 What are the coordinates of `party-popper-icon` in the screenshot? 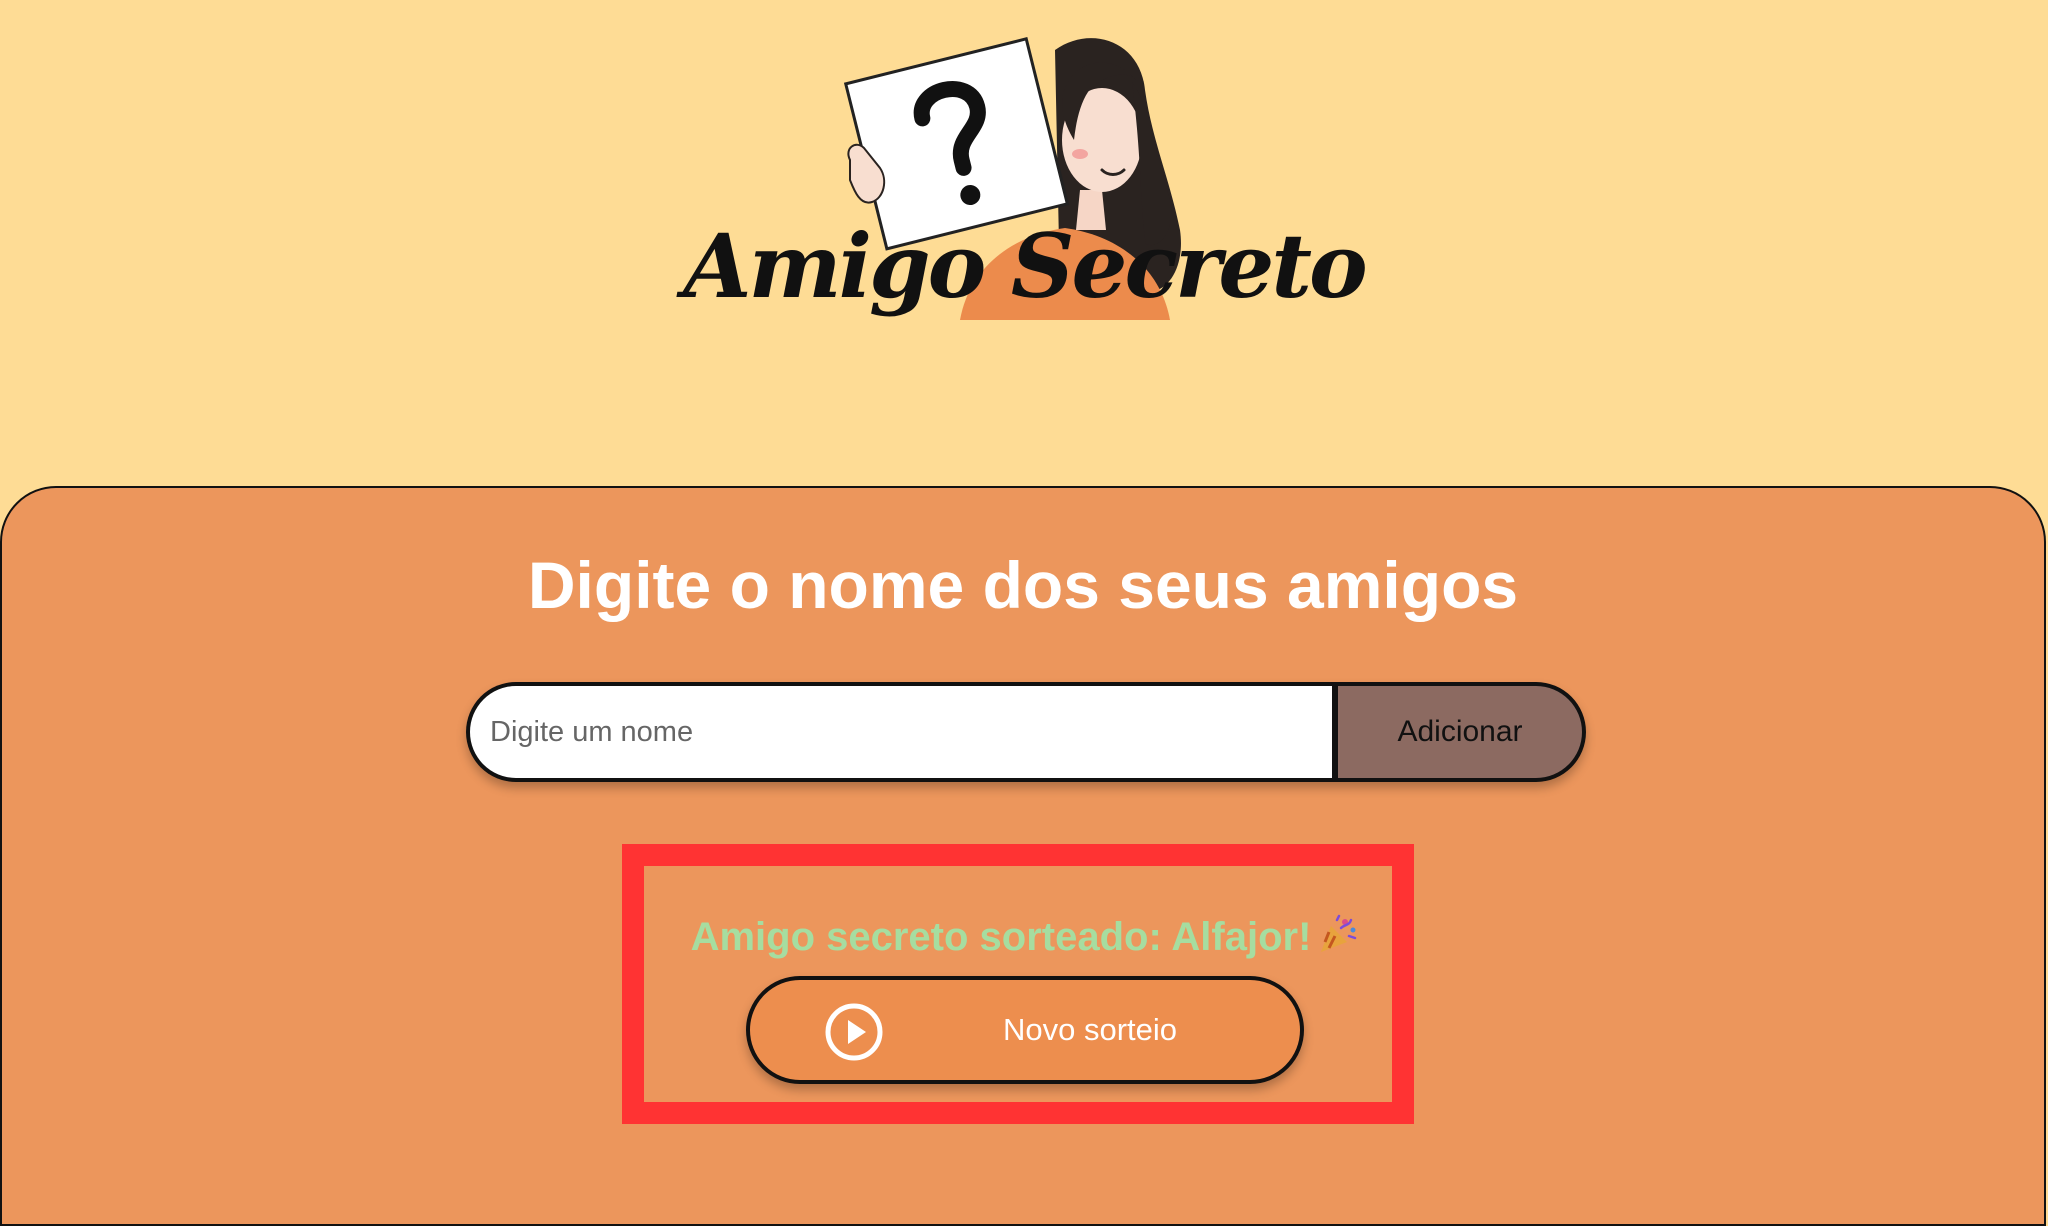 It's located at (1338, 938).